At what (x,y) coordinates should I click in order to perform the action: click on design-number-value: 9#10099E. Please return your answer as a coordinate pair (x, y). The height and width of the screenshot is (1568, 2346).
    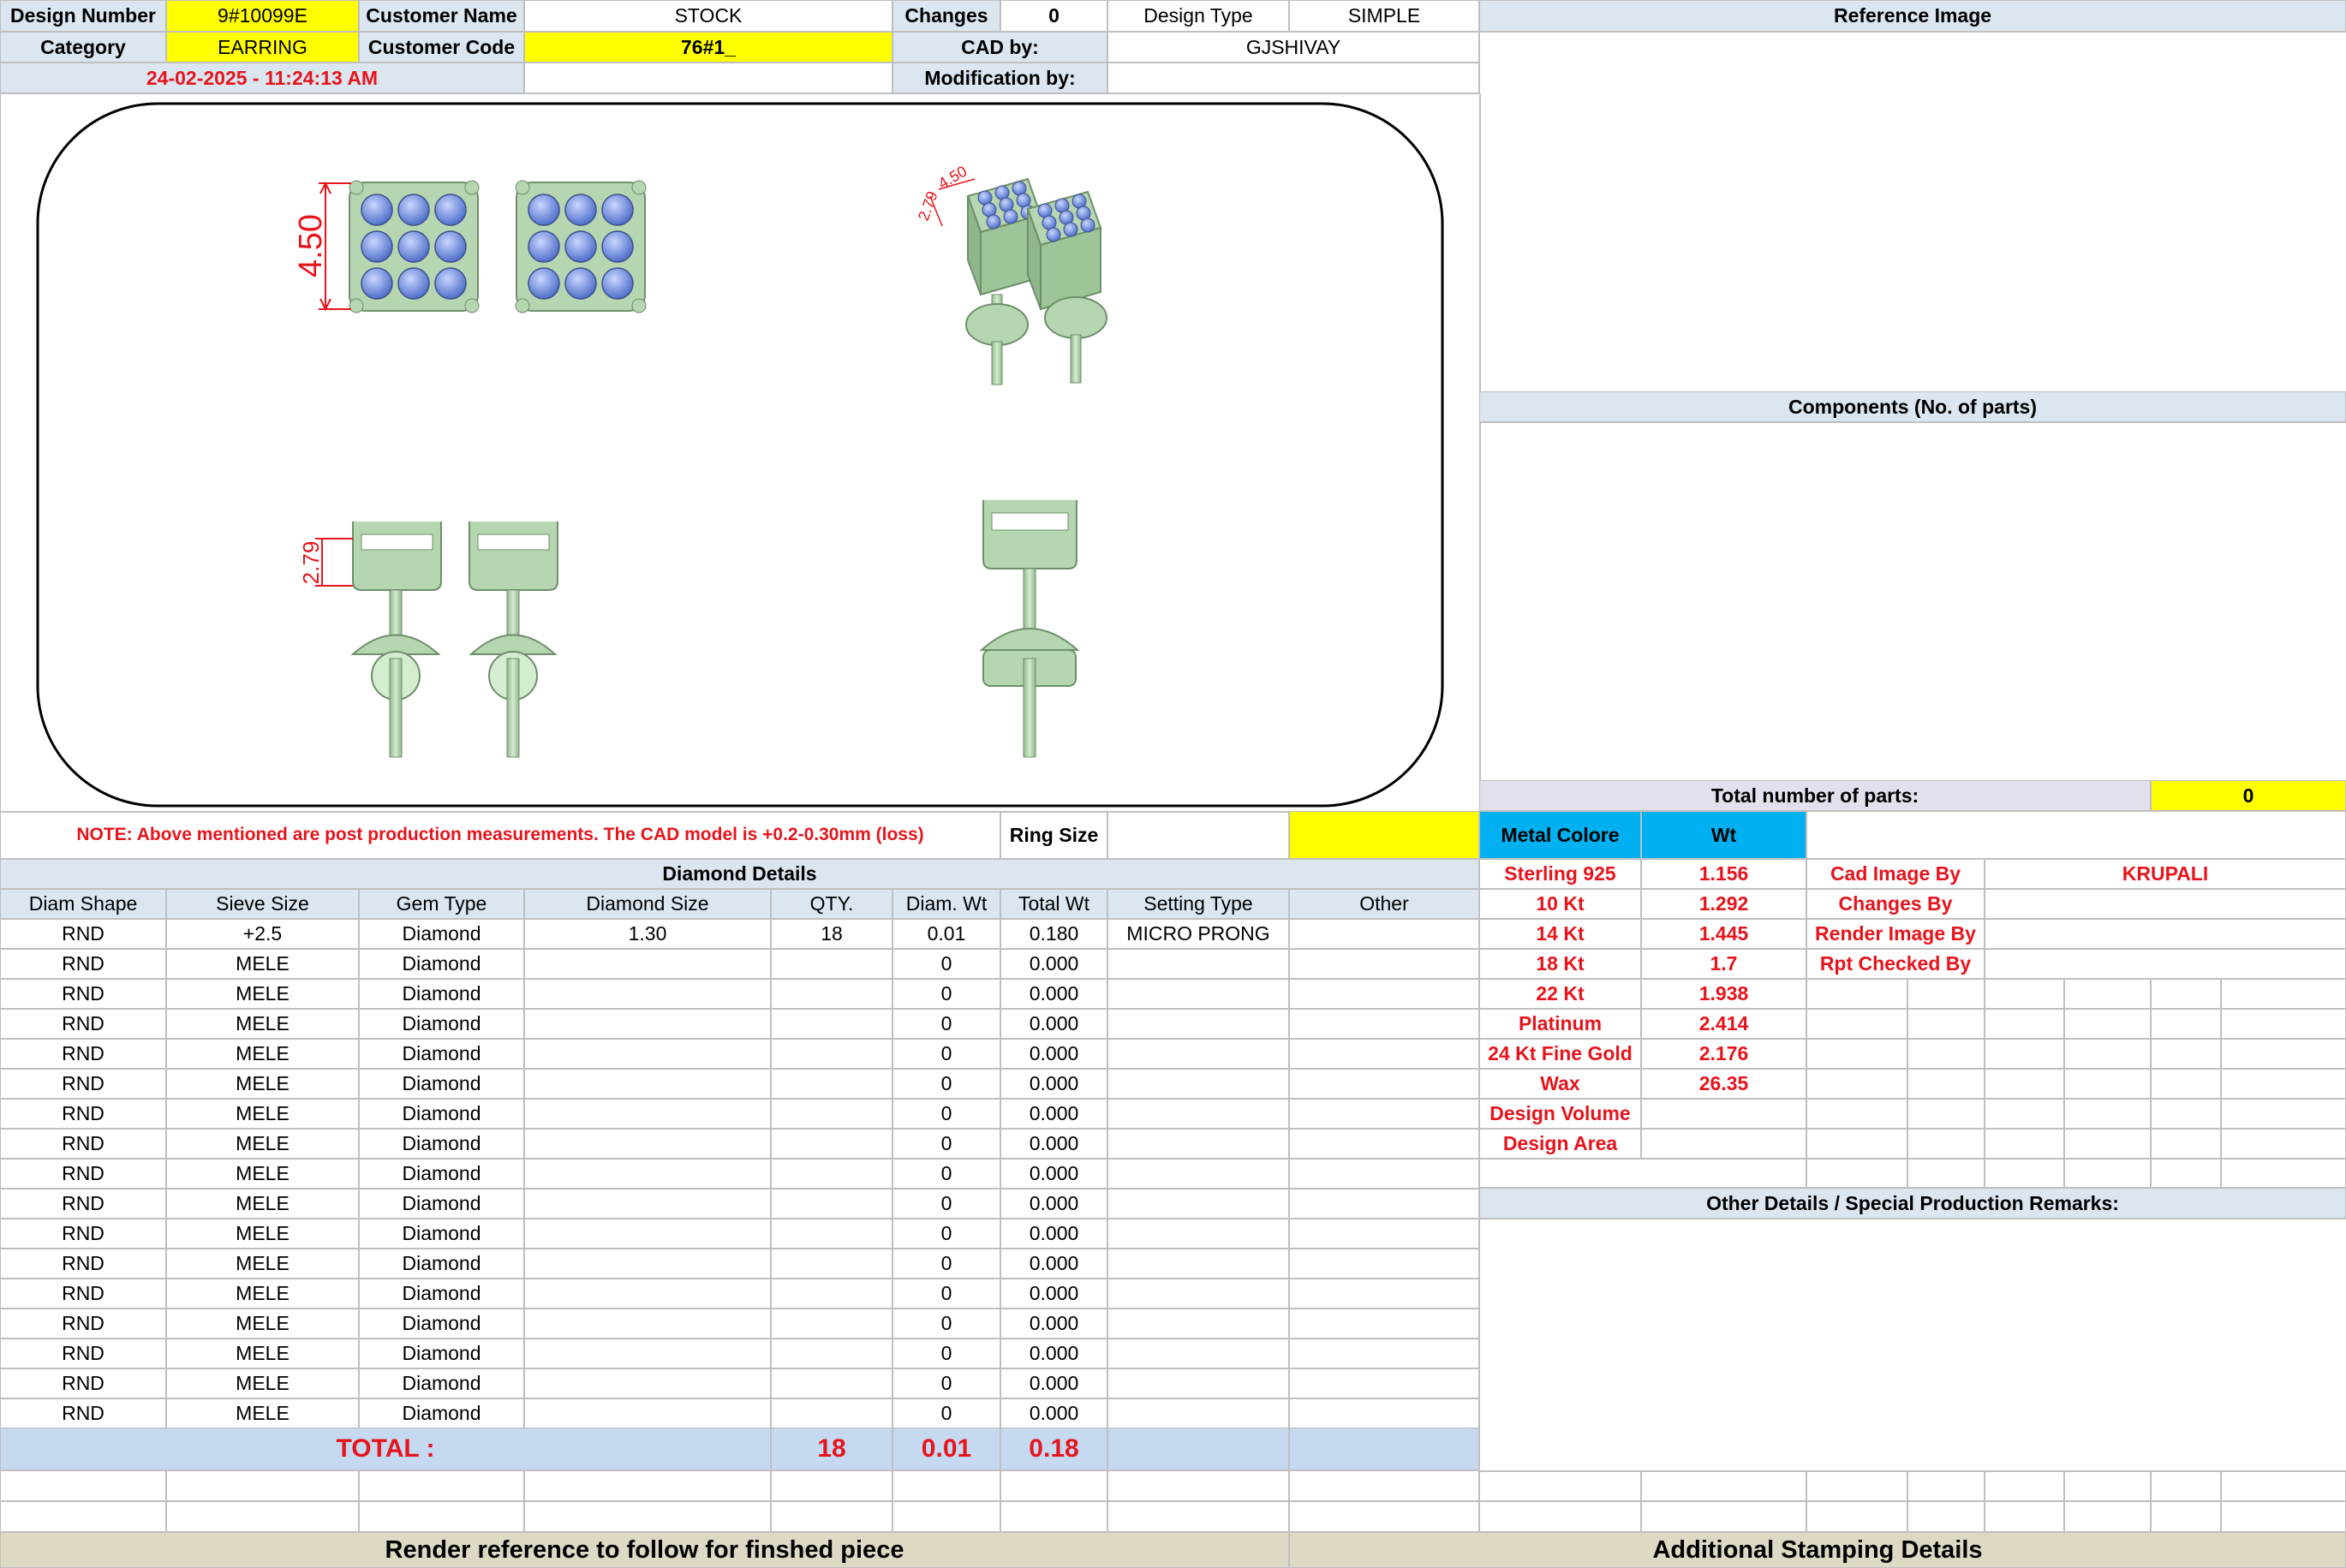
    Looking at the image, I should click on (262, 16).